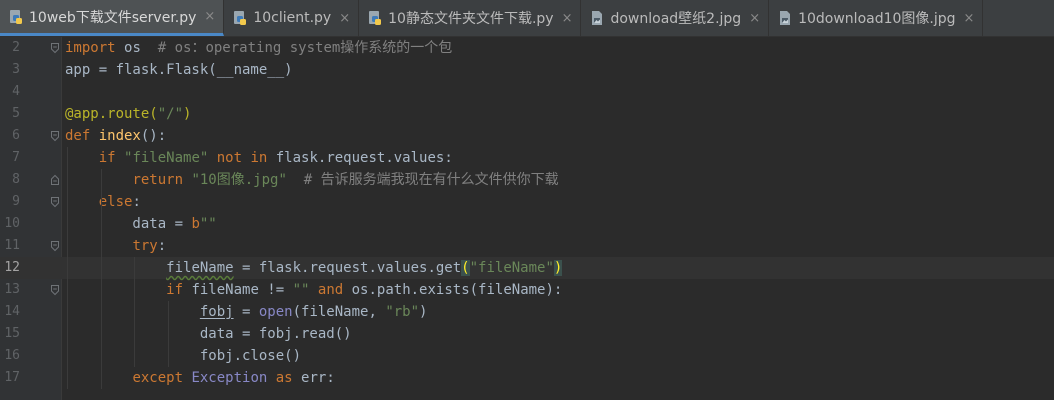 The width and height of the screenshot is (1054, 400). What do you see at coordinates (457, 290) in the screenshot?
I see `code-token: os.path.exists(fileName):` at bounding box center [457, 290].